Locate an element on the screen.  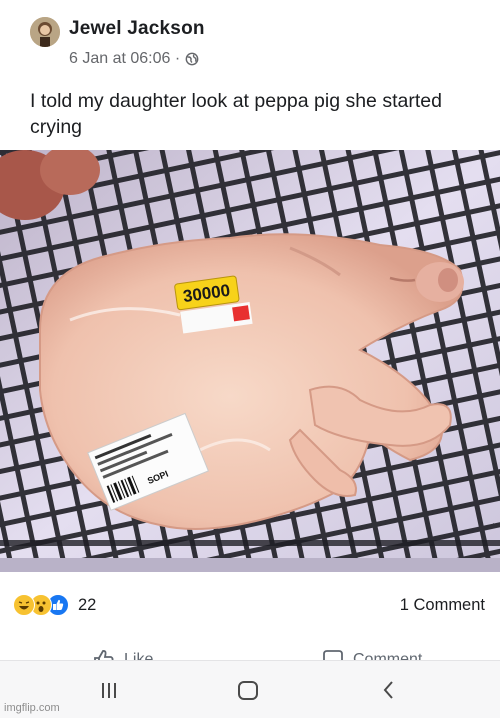
avatar is located at coordinates (45, 32).